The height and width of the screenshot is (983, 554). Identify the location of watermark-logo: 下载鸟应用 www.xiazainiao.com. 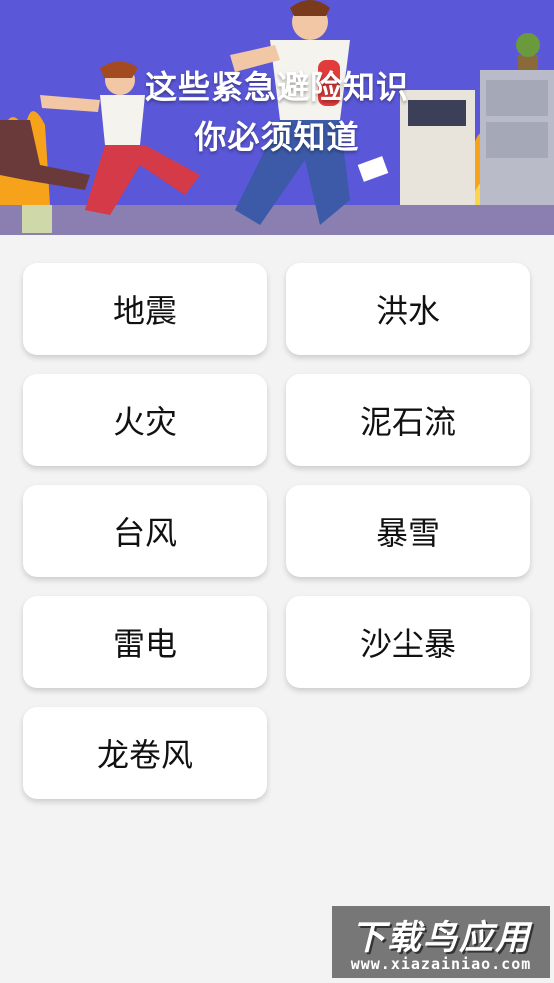
(441, 942).